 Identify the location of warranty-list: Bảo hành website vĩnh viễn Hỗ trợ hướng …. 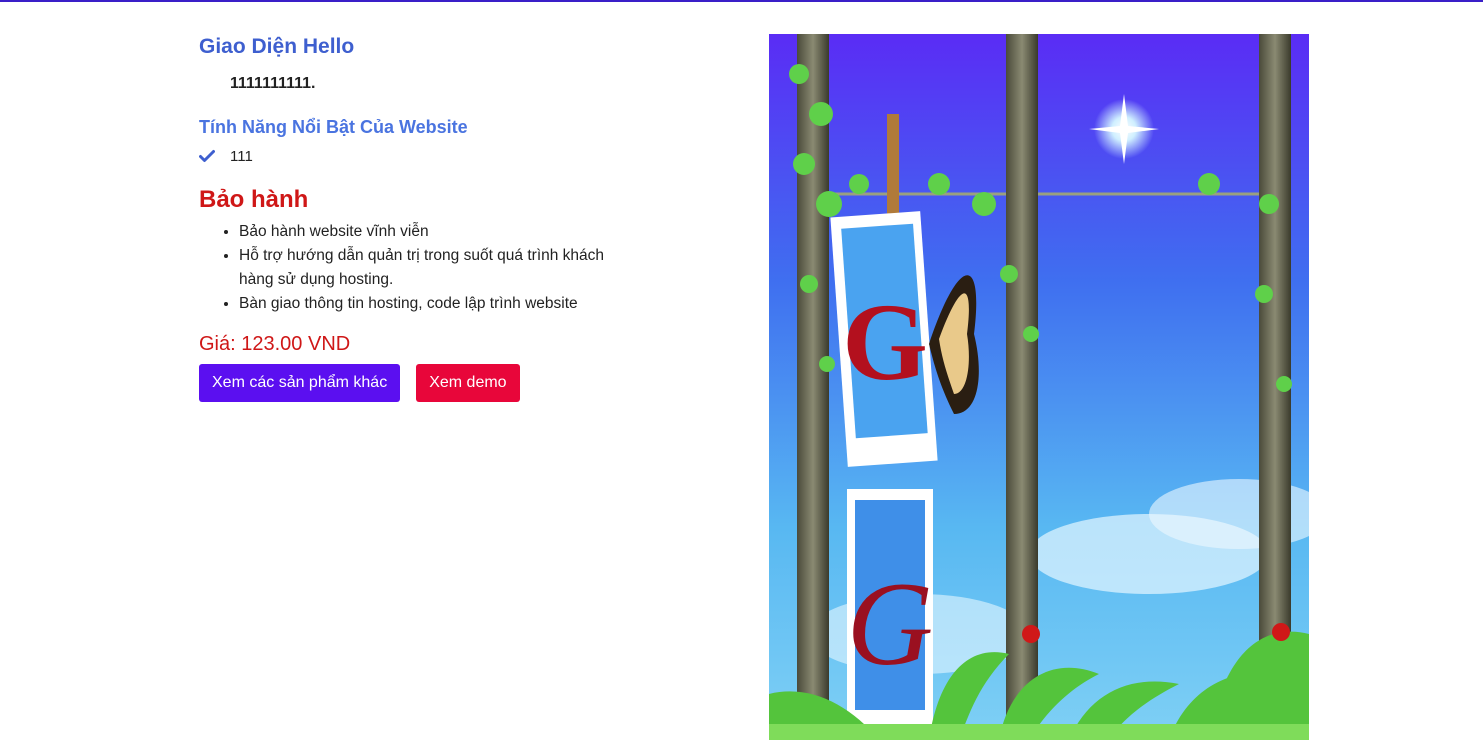
(414, 268).